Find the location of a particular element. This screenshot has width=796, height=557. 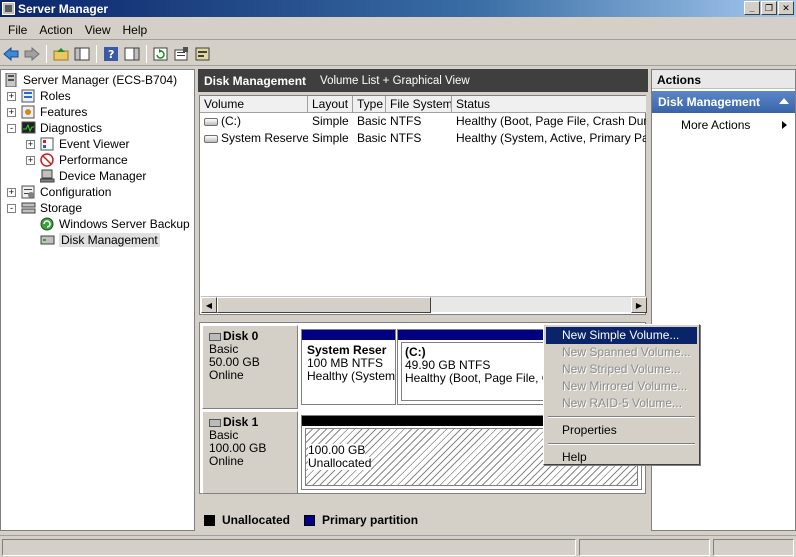

status-cell-tertiary is located at coordinates (753, 547).